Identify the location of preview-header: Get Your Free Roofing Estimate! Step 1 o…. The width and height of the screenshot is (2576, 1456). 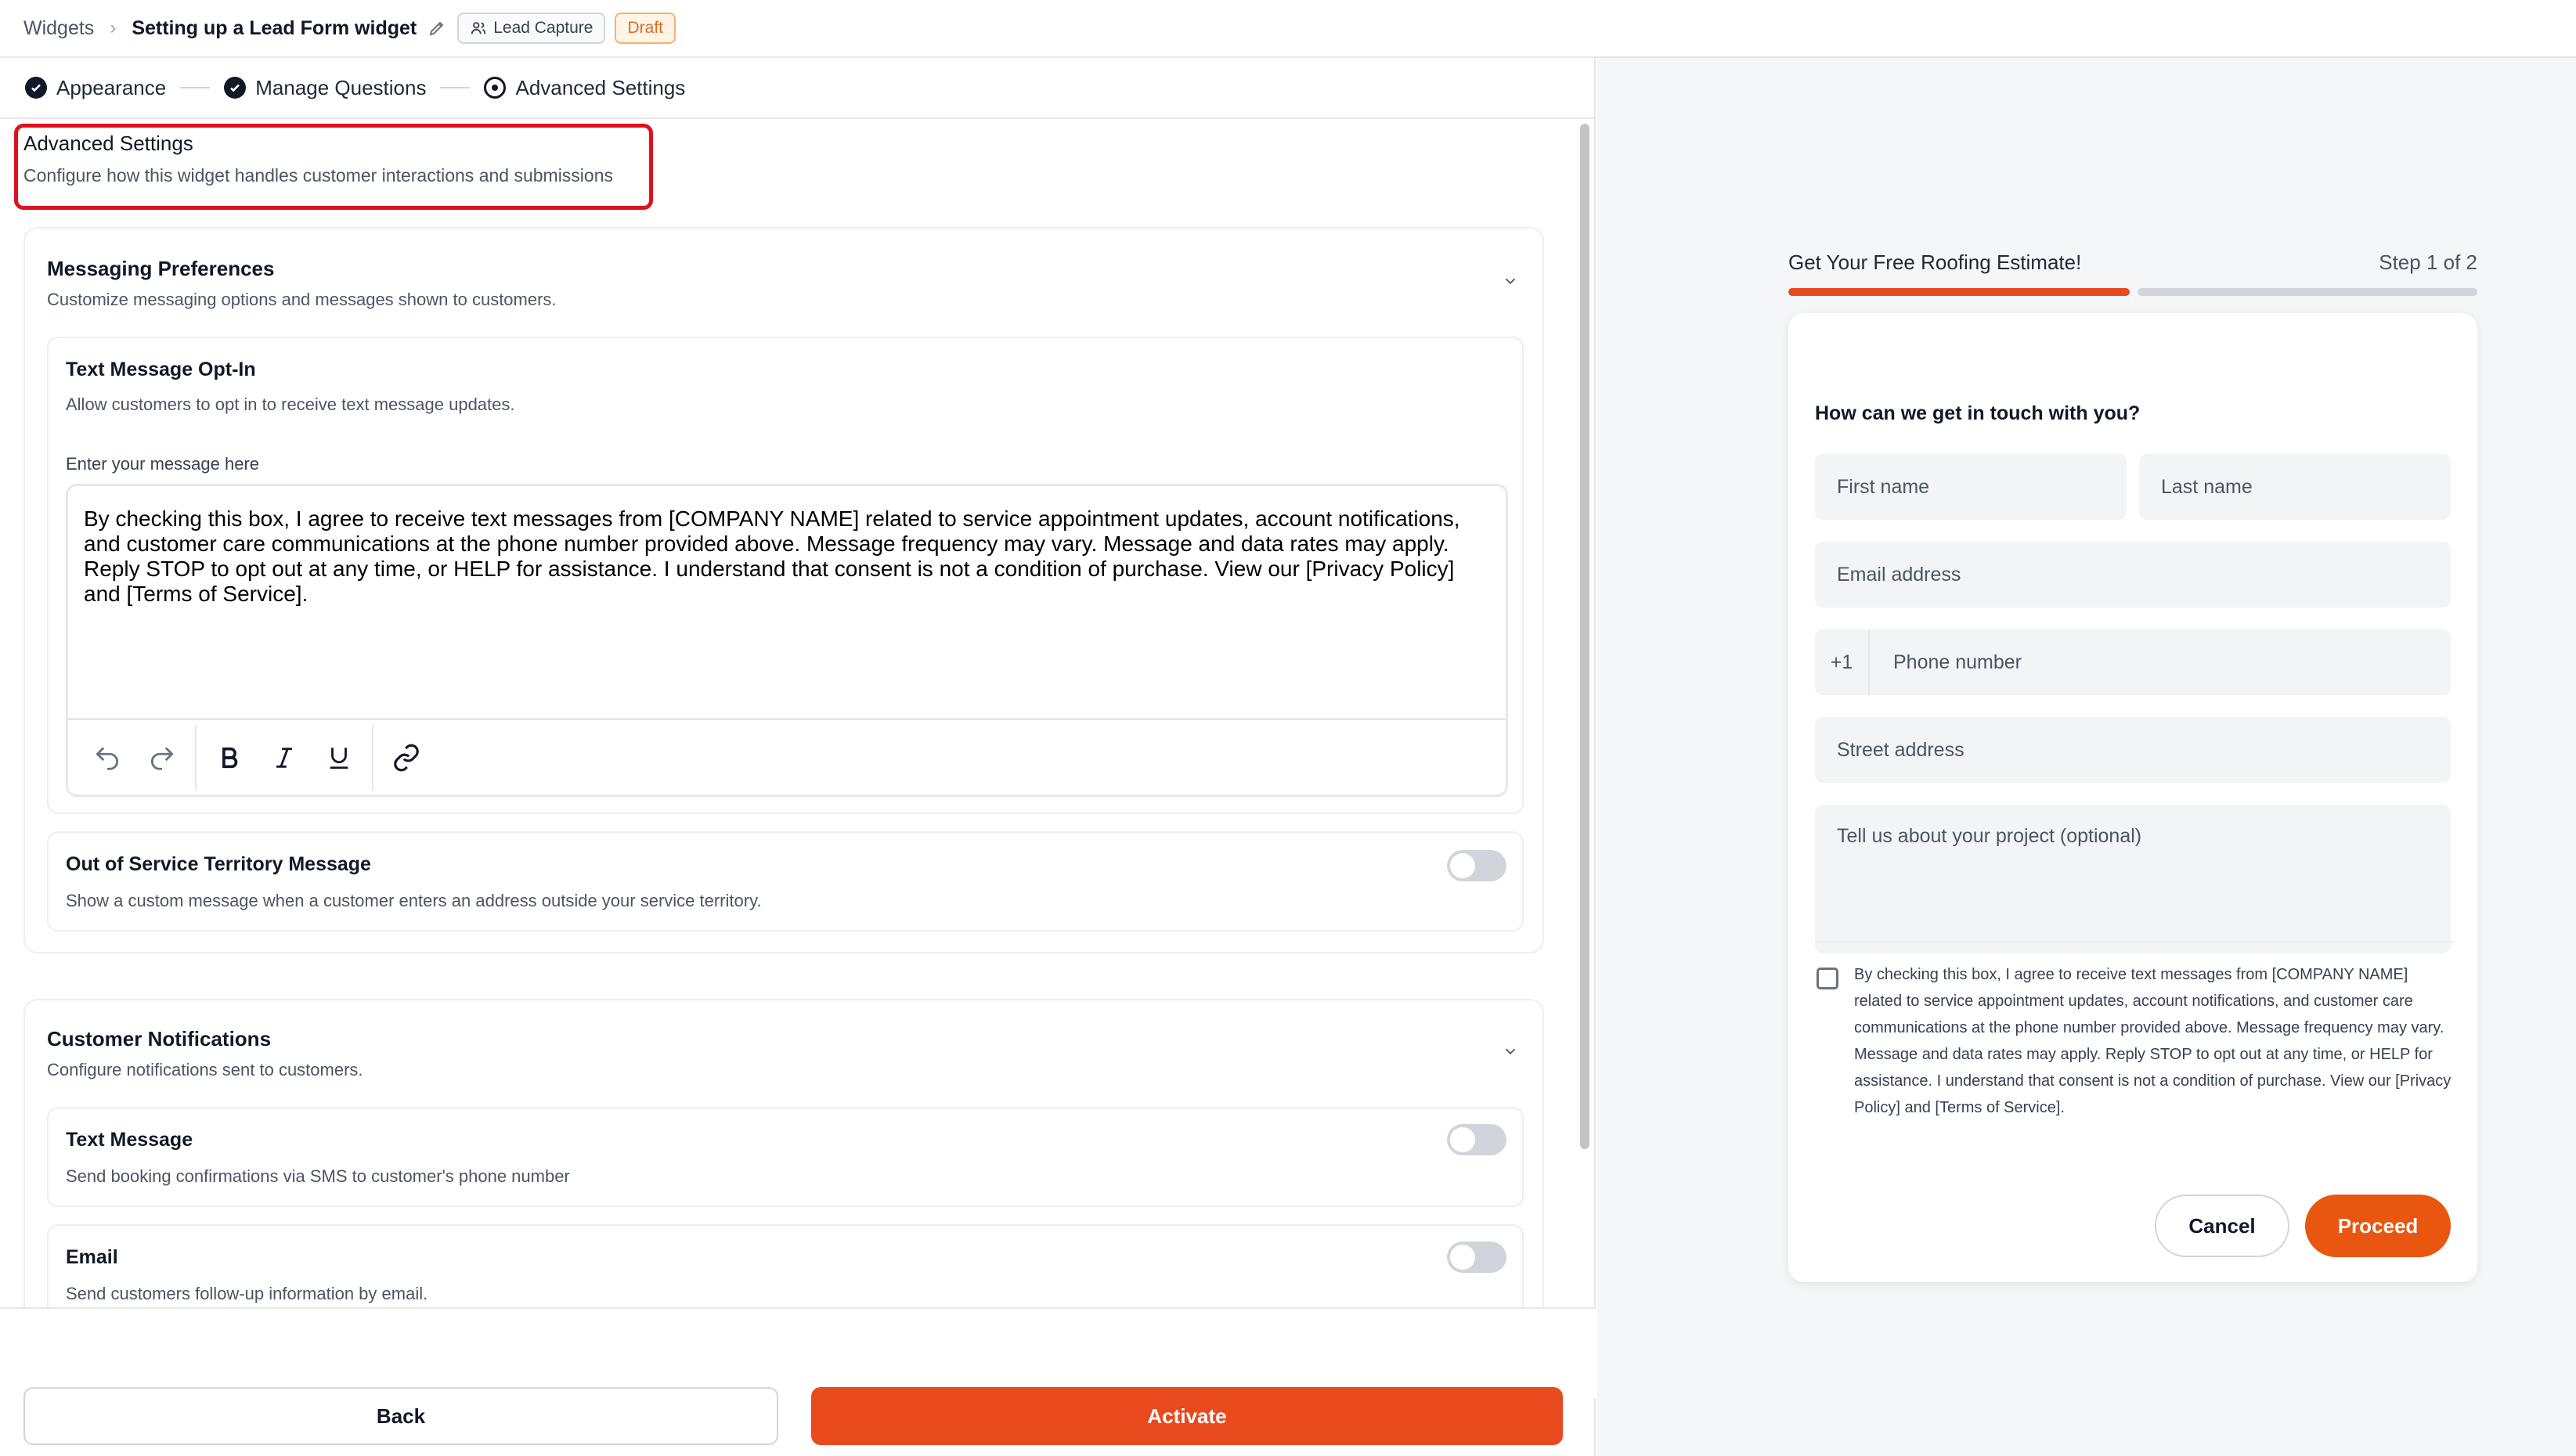
(2132, 262).